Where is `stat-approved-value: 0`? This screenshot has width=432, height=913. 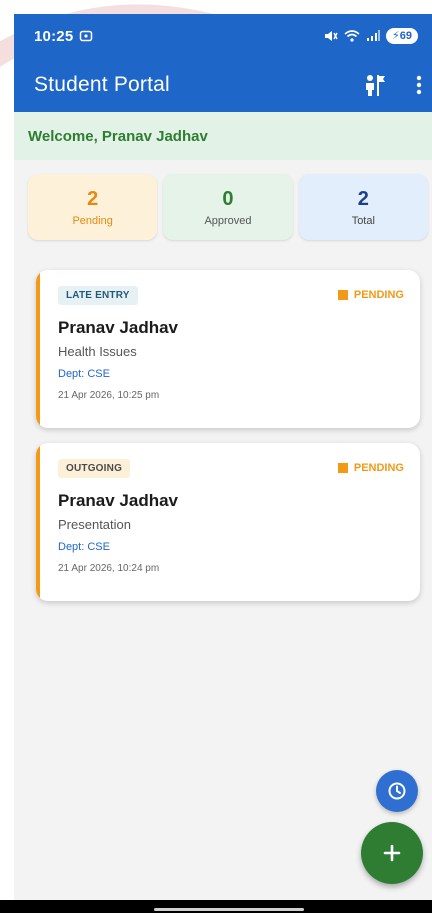 stat-approved-value: 0 is located at coordinates (228, 198).